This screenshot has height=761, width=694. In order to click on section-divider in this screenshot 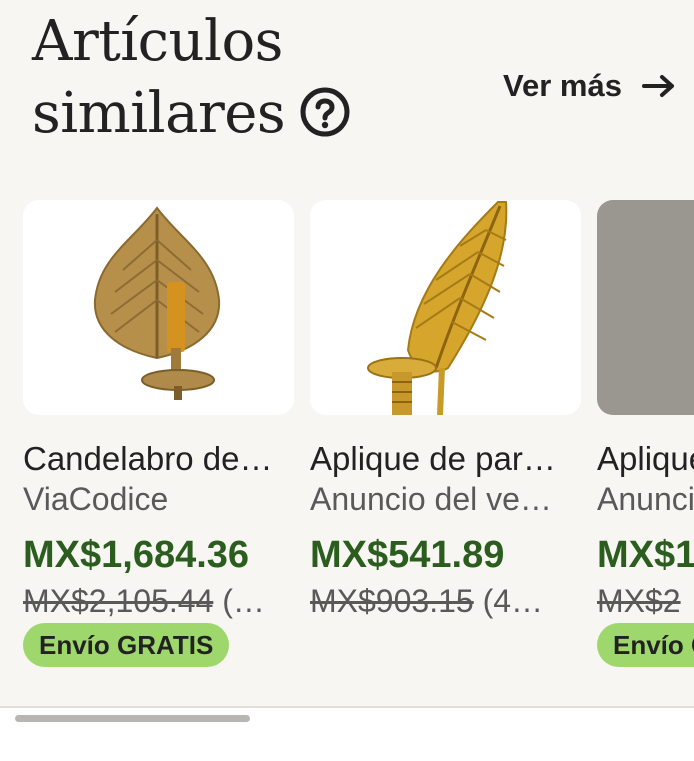, I will do `click(347, 707)`.